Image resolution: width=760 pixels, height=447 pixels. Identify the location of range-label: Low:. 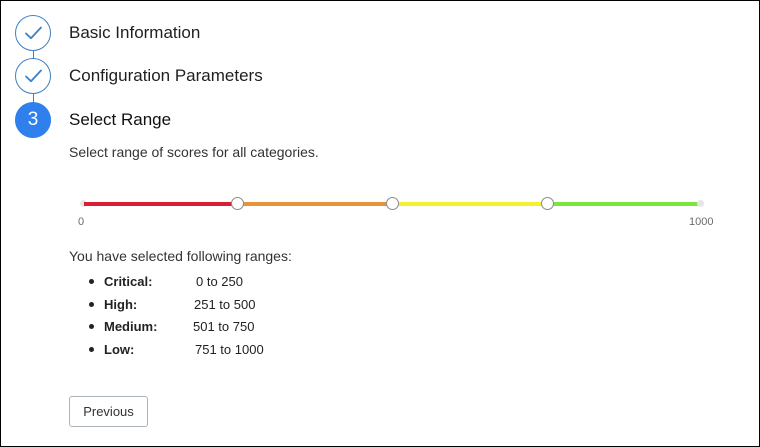
(119, 349).